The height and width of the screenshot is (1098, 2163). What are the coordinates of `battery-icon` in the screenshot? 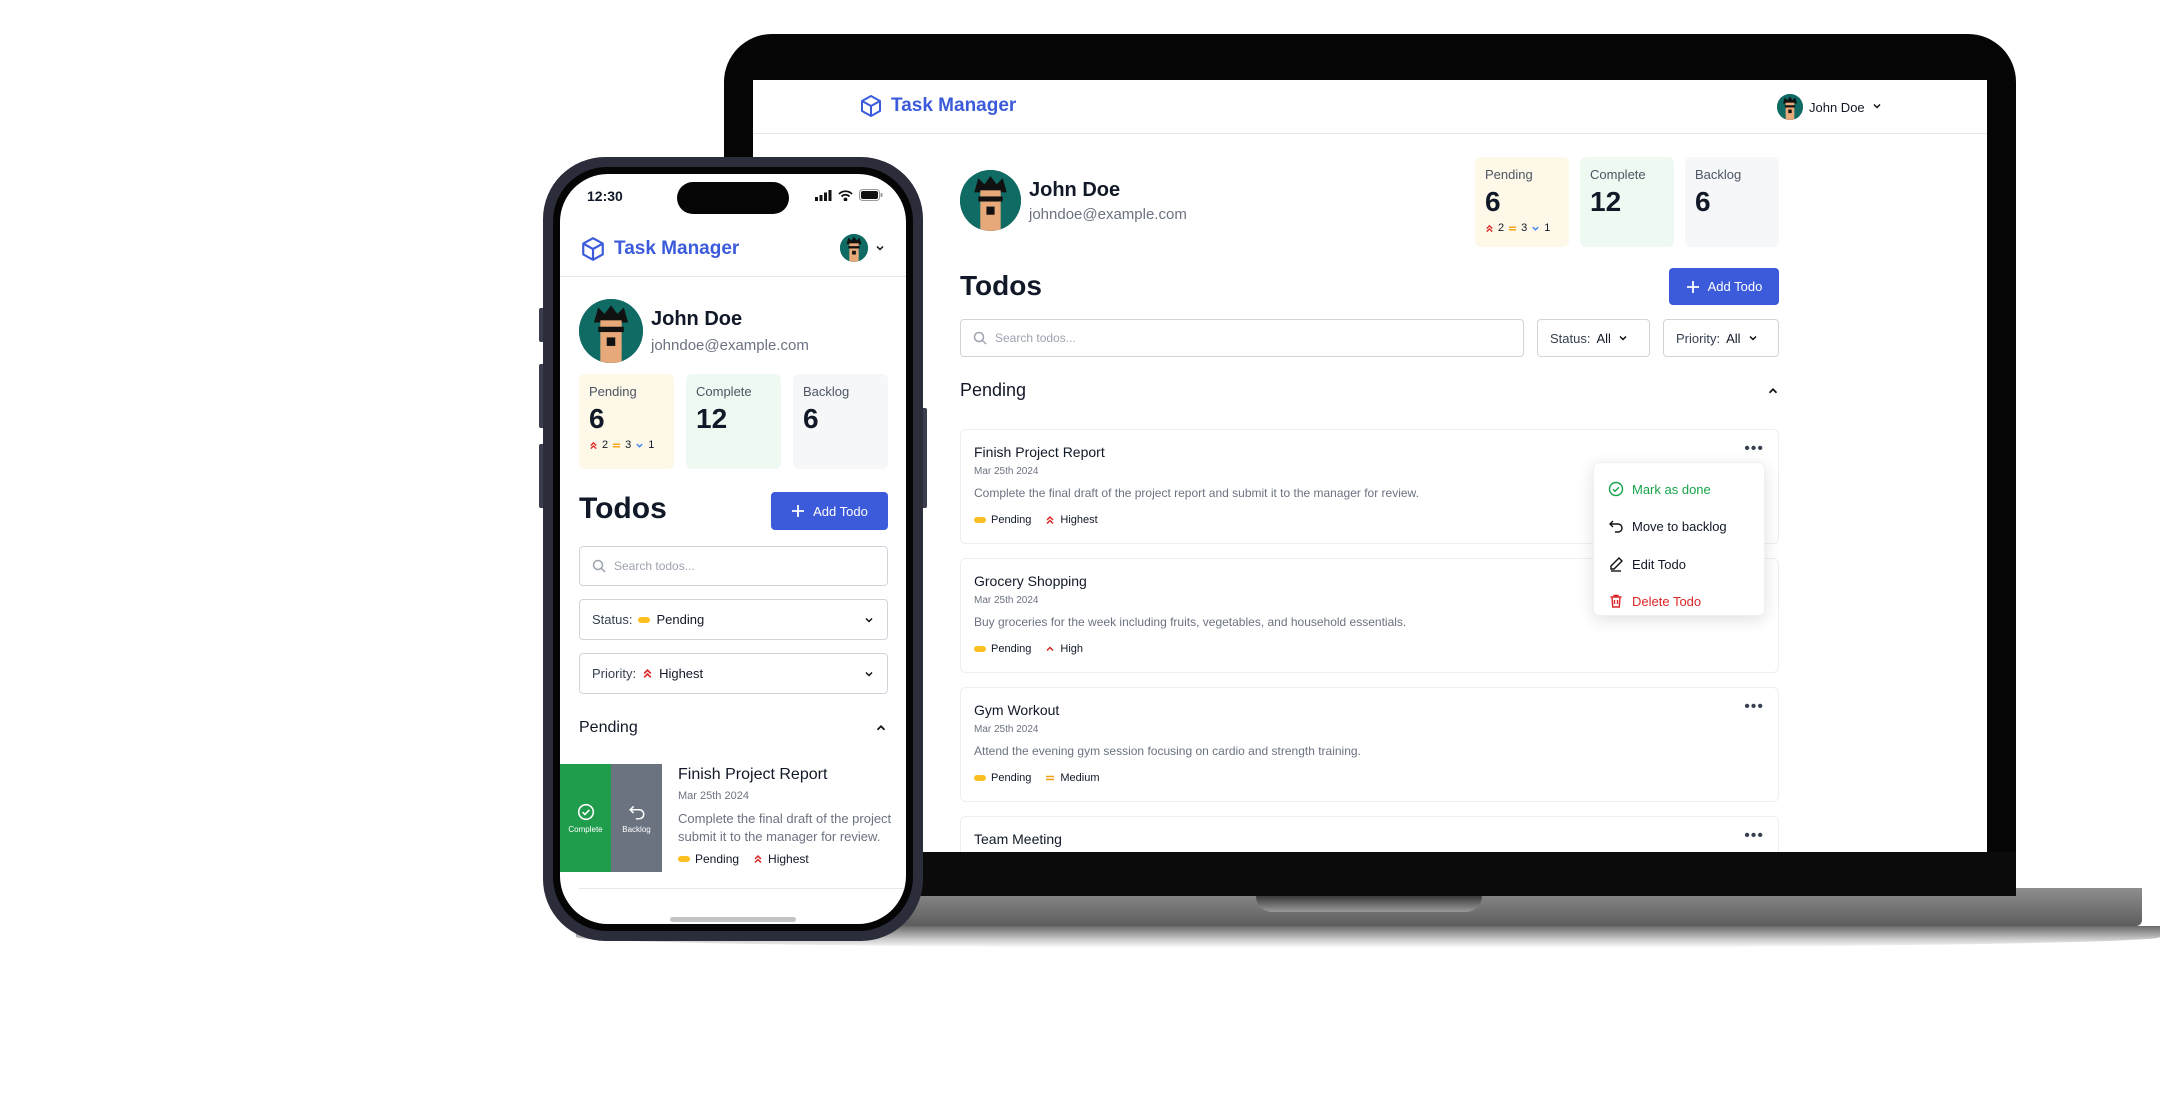 It's located at (871, 195).